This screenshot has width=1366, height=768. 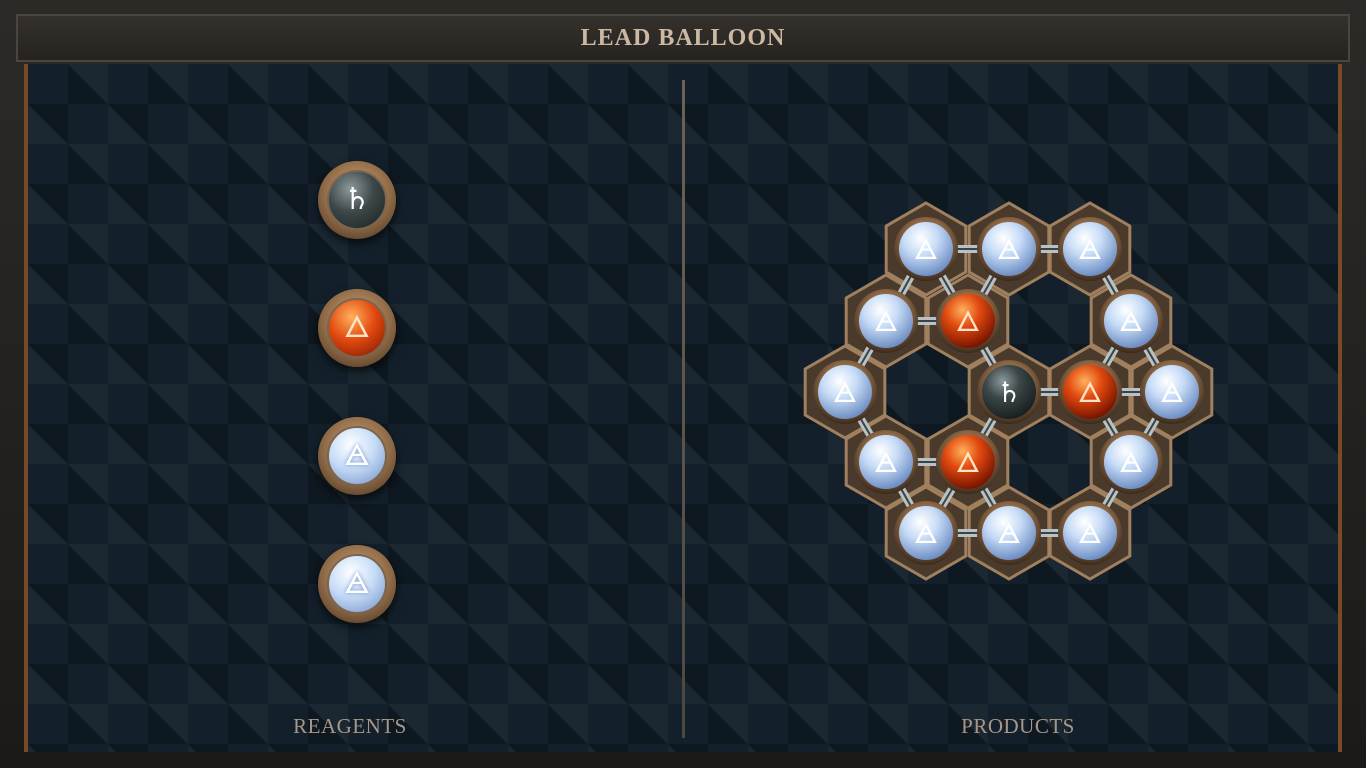 I want to click on fire-atom-icon: 🜂, so click(x=357, y=328).